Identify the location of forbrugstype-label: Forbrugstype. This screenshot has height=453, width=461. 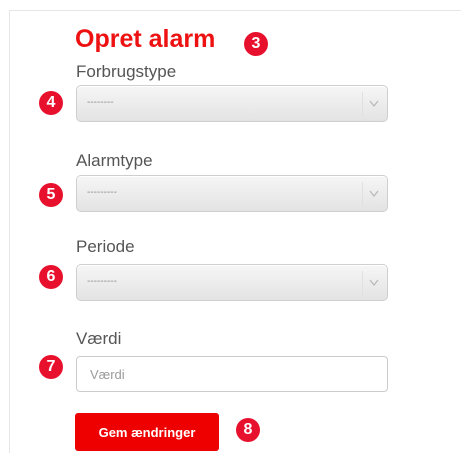
(126, 71).